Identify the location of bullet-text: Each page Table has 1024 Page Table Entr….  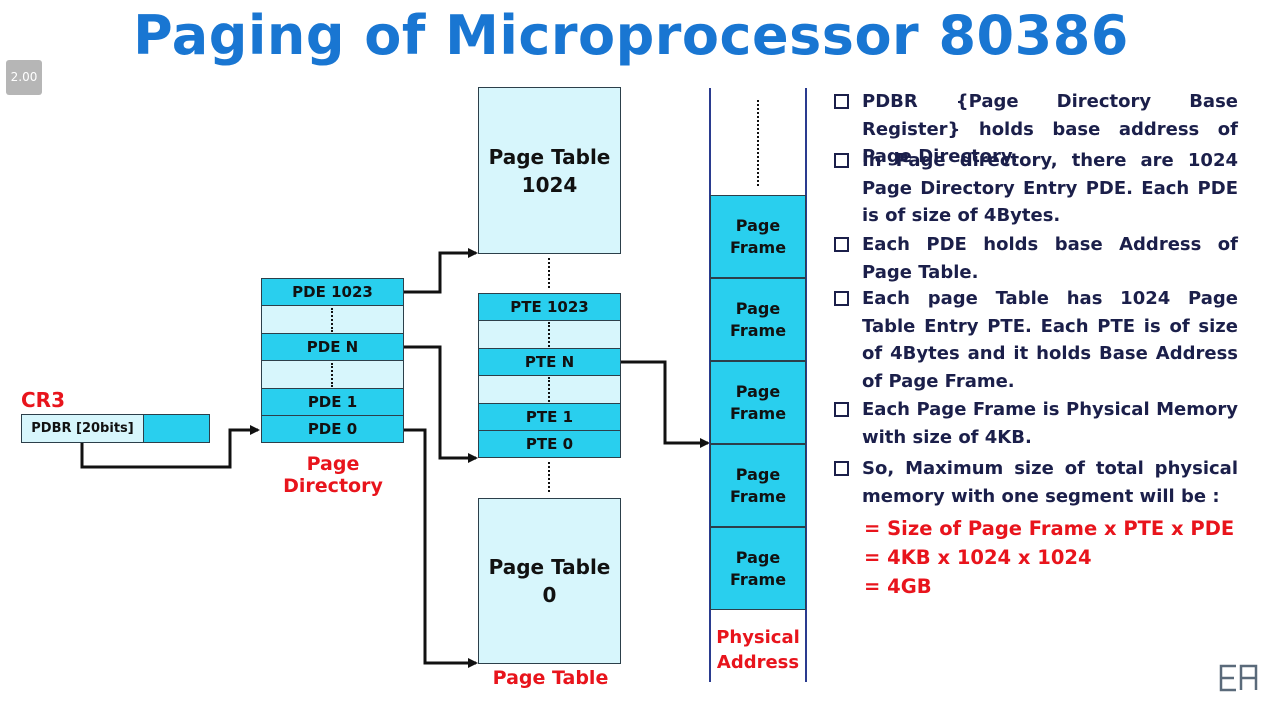
(1050, 340).